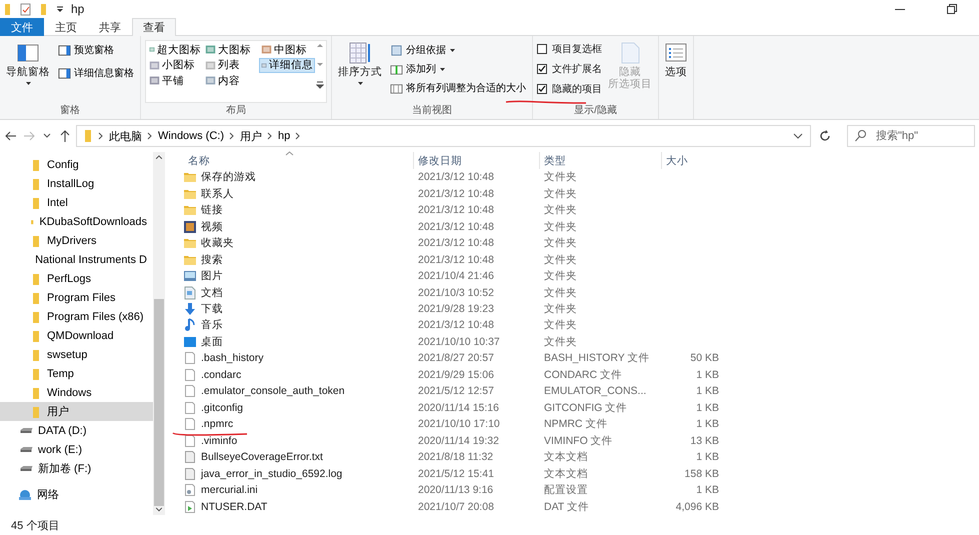 The height and width of the screenshot is (535, 979). What do you see at coordinates (251, 136) in the screenshot?
I see `breadcrumb: 用户` at bounding box center [251, 136].